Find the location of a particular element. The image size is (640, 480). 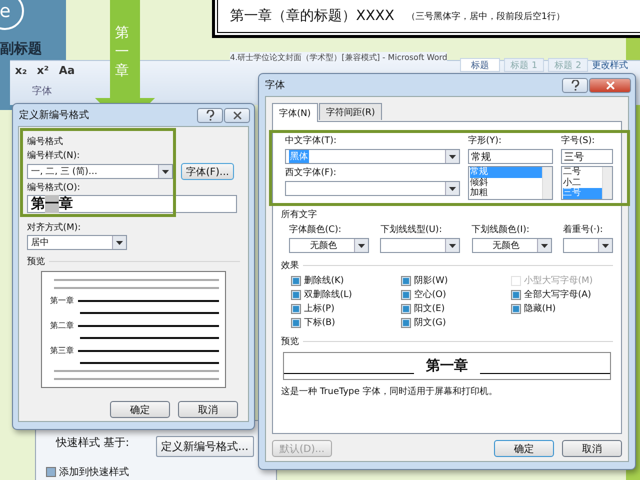

arrow-label: 第一章 is located at coordinates (122, 52).